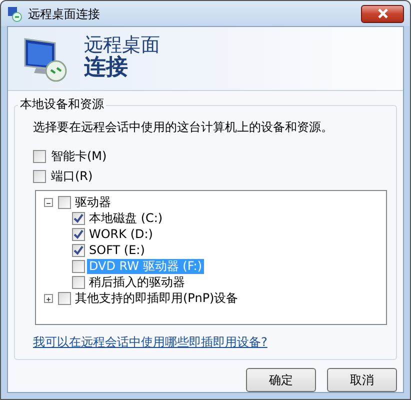 This screenshot has height=400, width=411. I want to click on dialog-button: 确定, so click(281, 380).